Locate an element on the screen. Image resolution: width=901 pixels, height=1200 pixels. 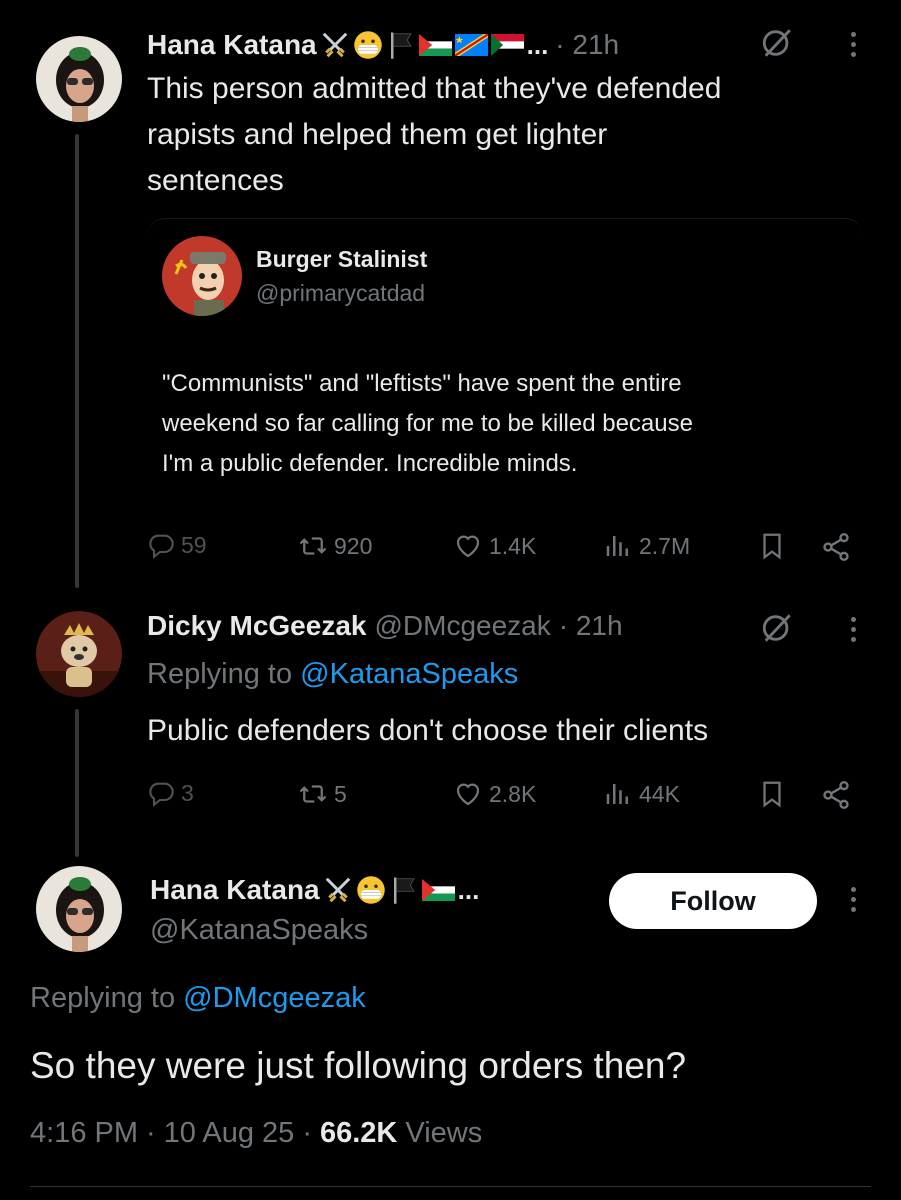
tweet1-header: Hana Katana ... · 21h is located at coordinates (383, 45).